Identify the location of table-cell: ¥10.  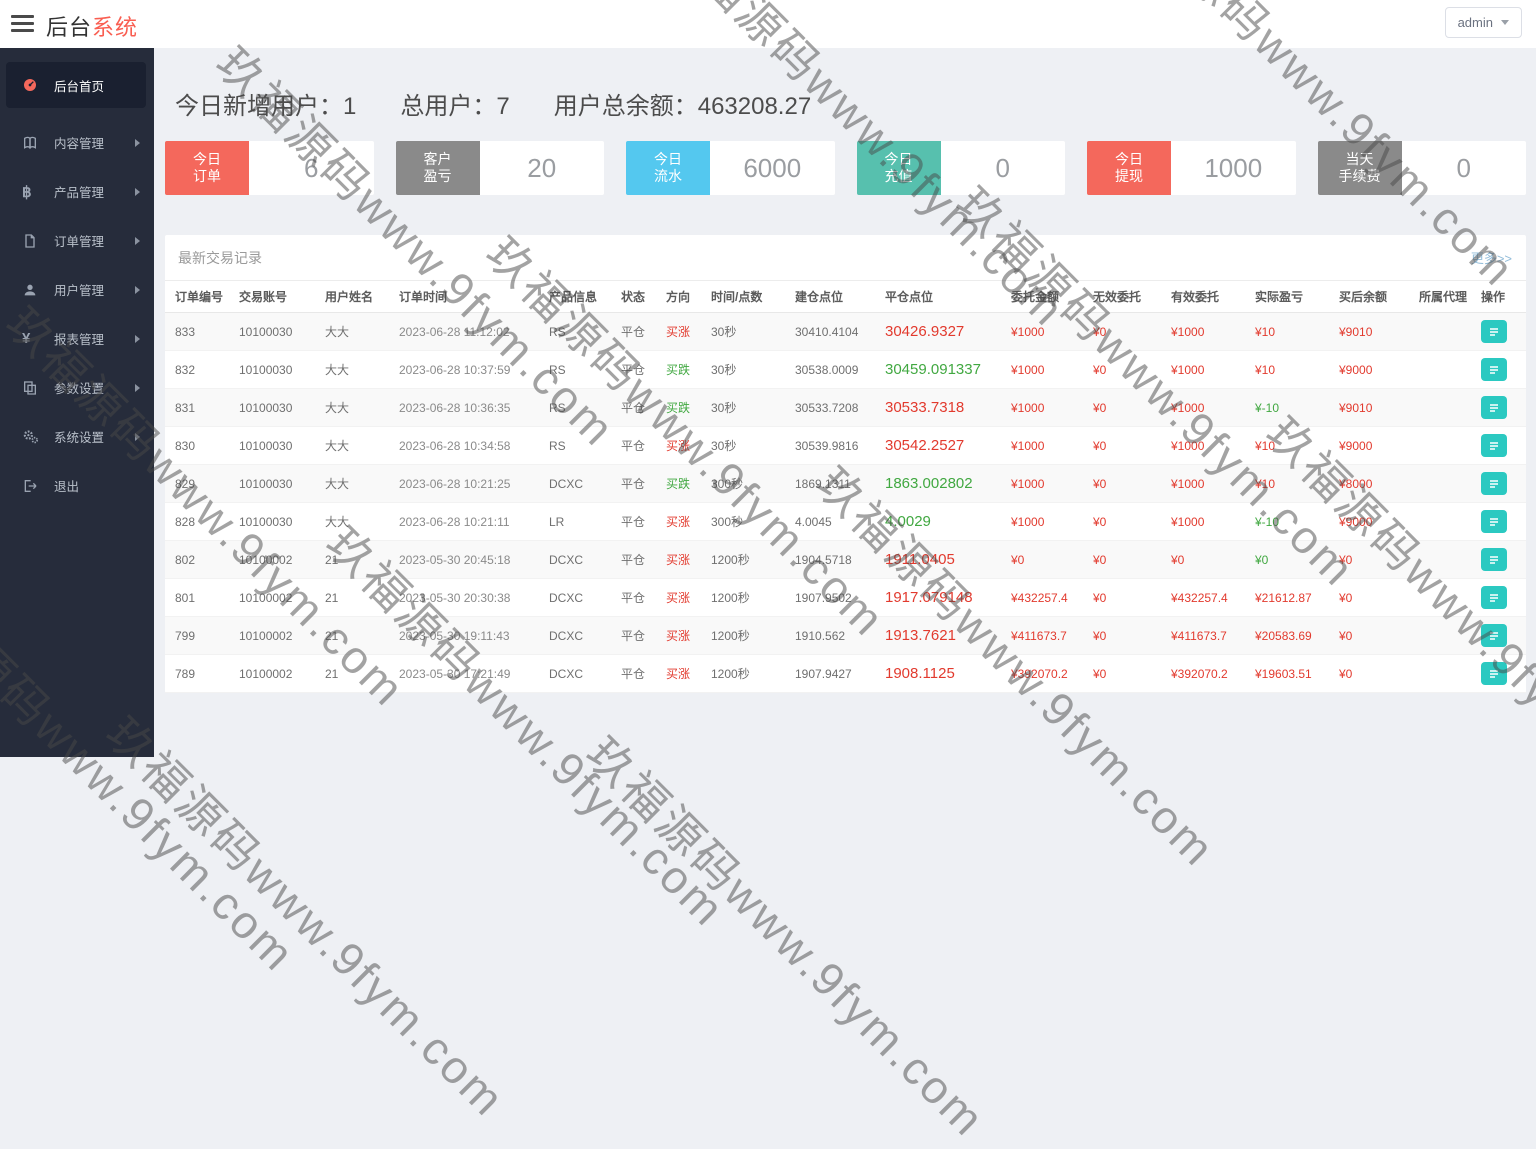
(1265, 445).